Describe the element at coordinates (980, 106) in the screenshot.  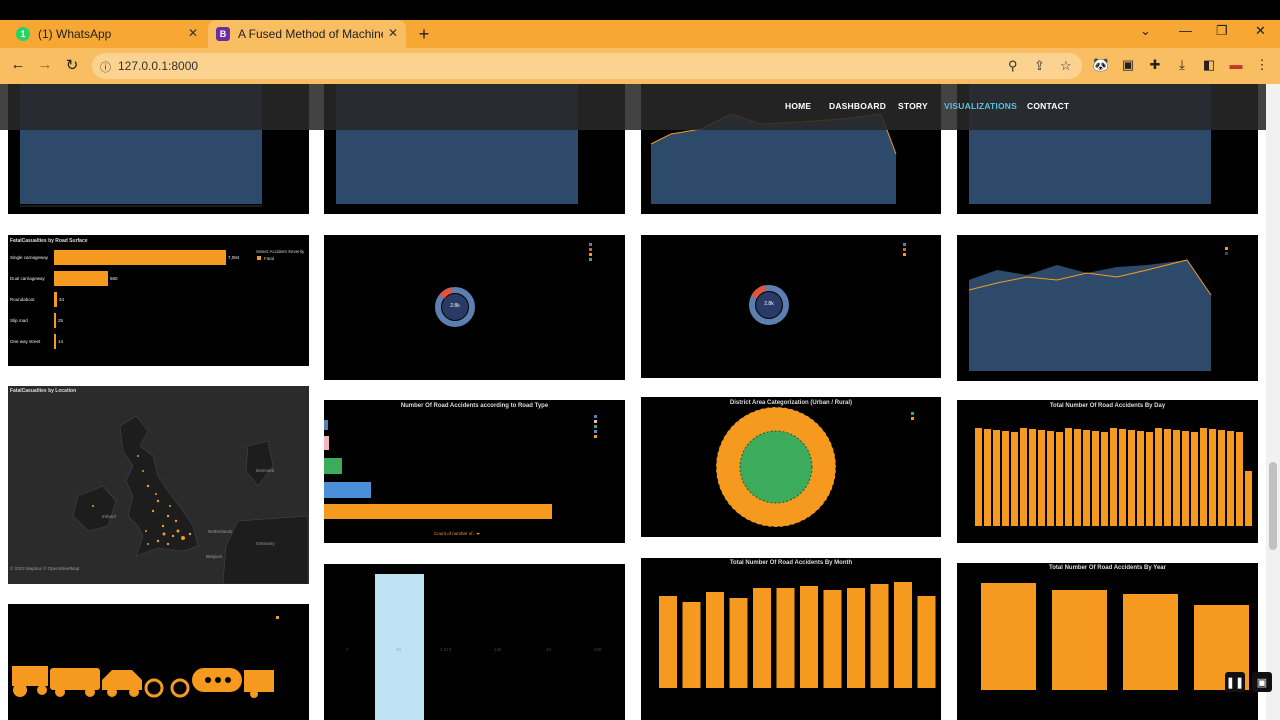
I see `nav-visualizations: VISUALIZATIONS` at that location.